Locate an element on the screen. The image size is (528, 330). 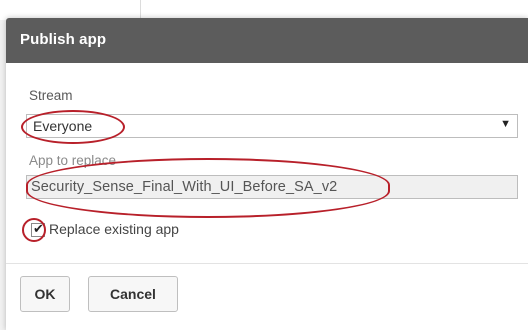
replace-existing-checkbox: ✔ is located at coordinates (38, 229).